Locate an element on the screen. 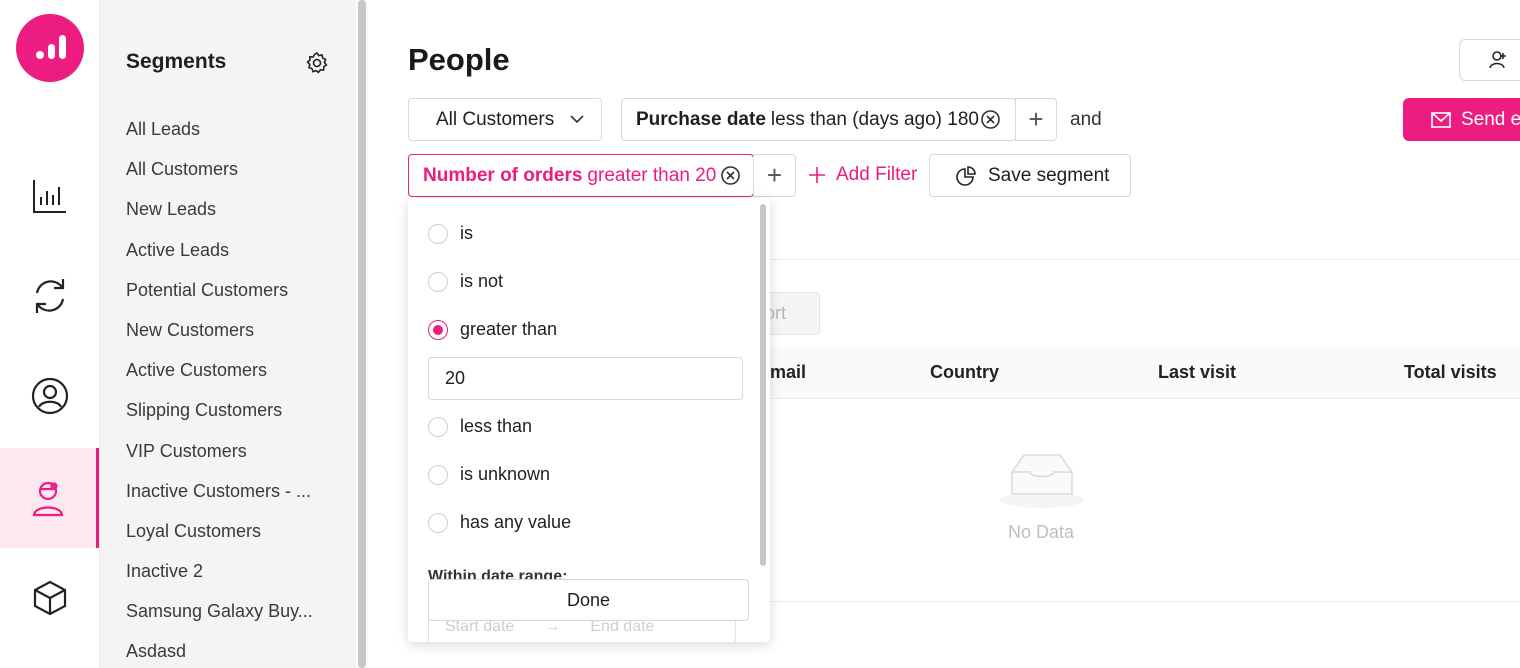 This screenshot has width=1520, height=668. condition-option-is-unknown: is unknown is located at coordinates (489, 474).